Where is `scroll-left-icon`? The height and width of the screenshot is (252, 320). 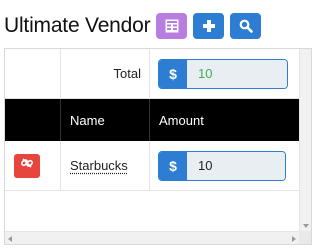 scroll-left-icon is located at coordinates (10, 239).